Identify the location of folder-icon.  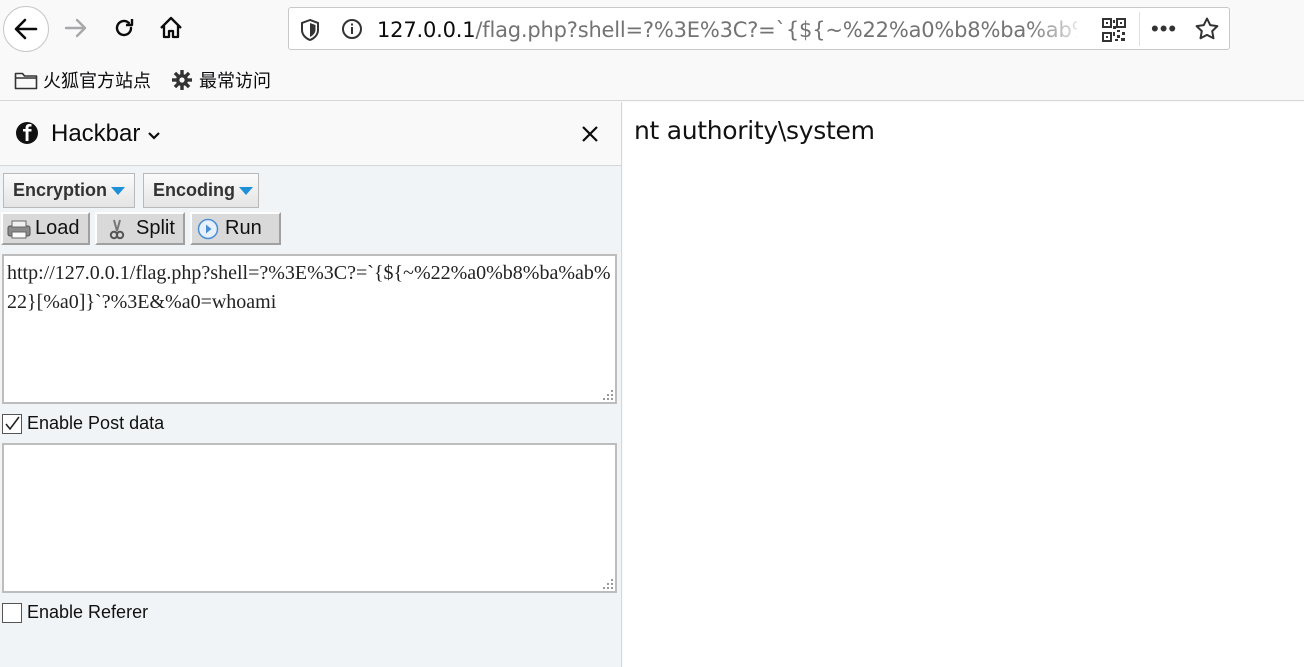
(26, 81).